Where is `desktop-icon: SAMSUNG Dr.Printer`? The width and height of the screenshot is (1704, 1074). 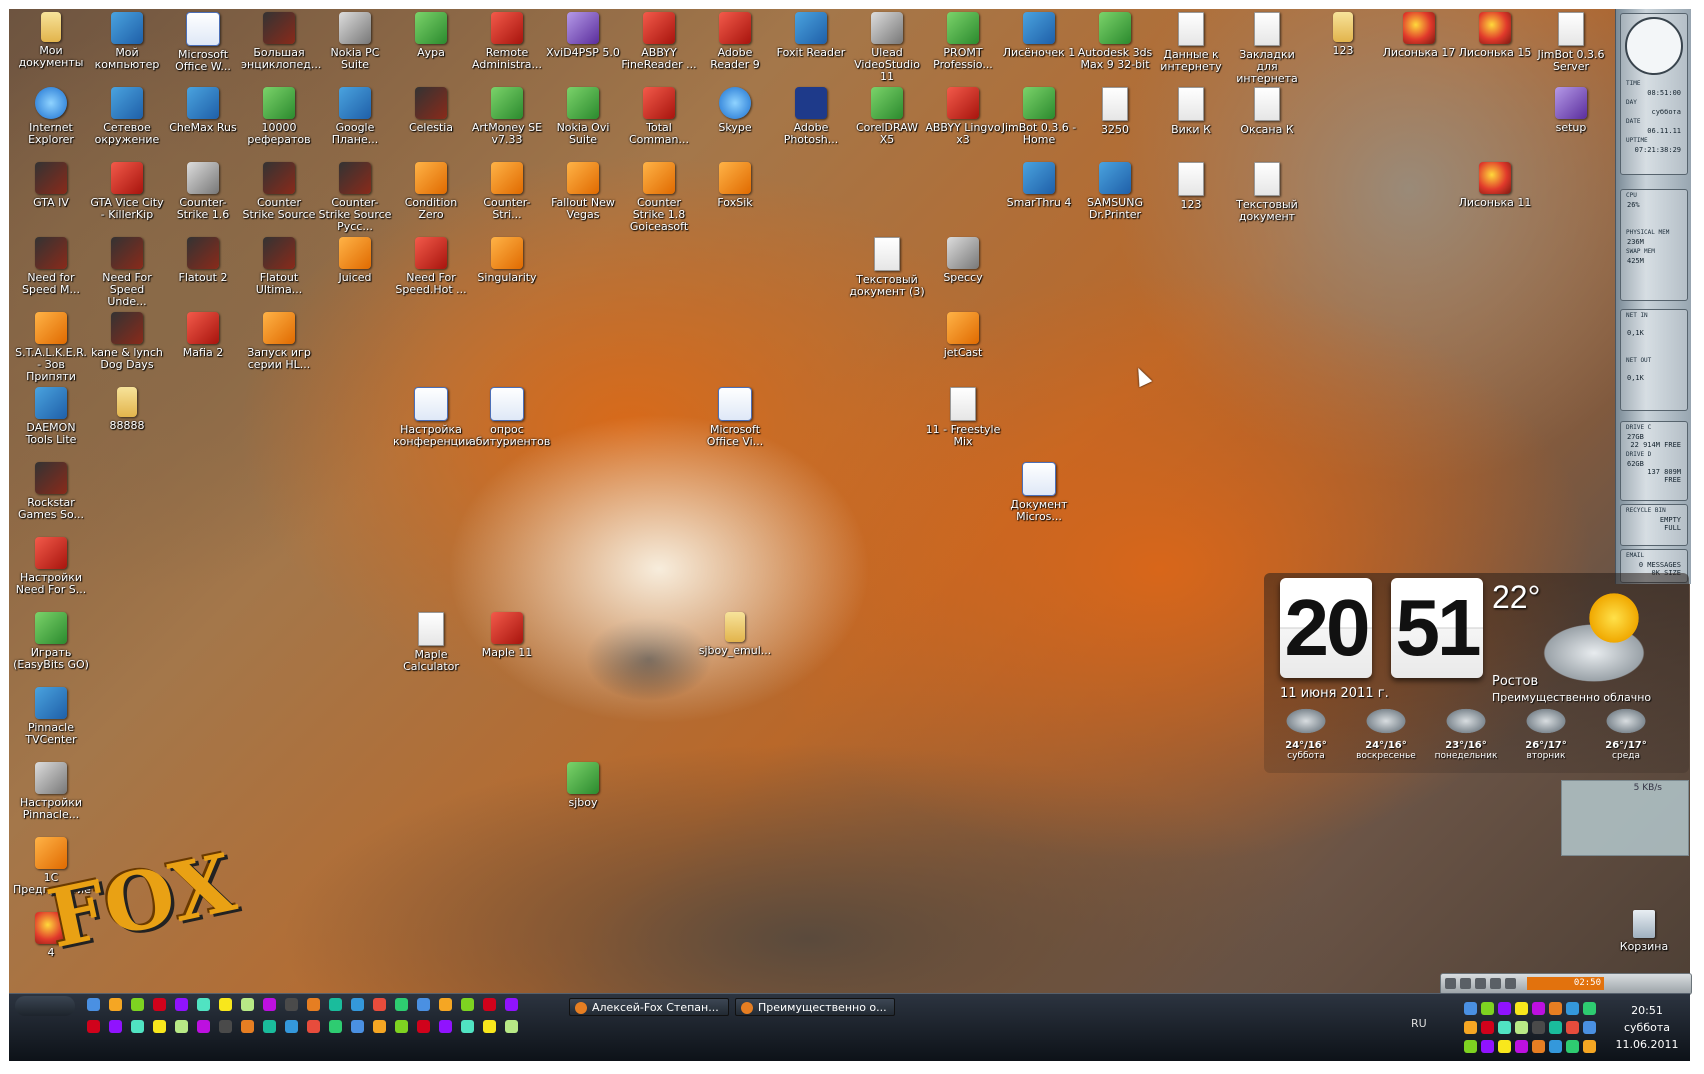 desktop-icon: SAMSUNG Dr.Printer is located at coordinates (1115, 191).